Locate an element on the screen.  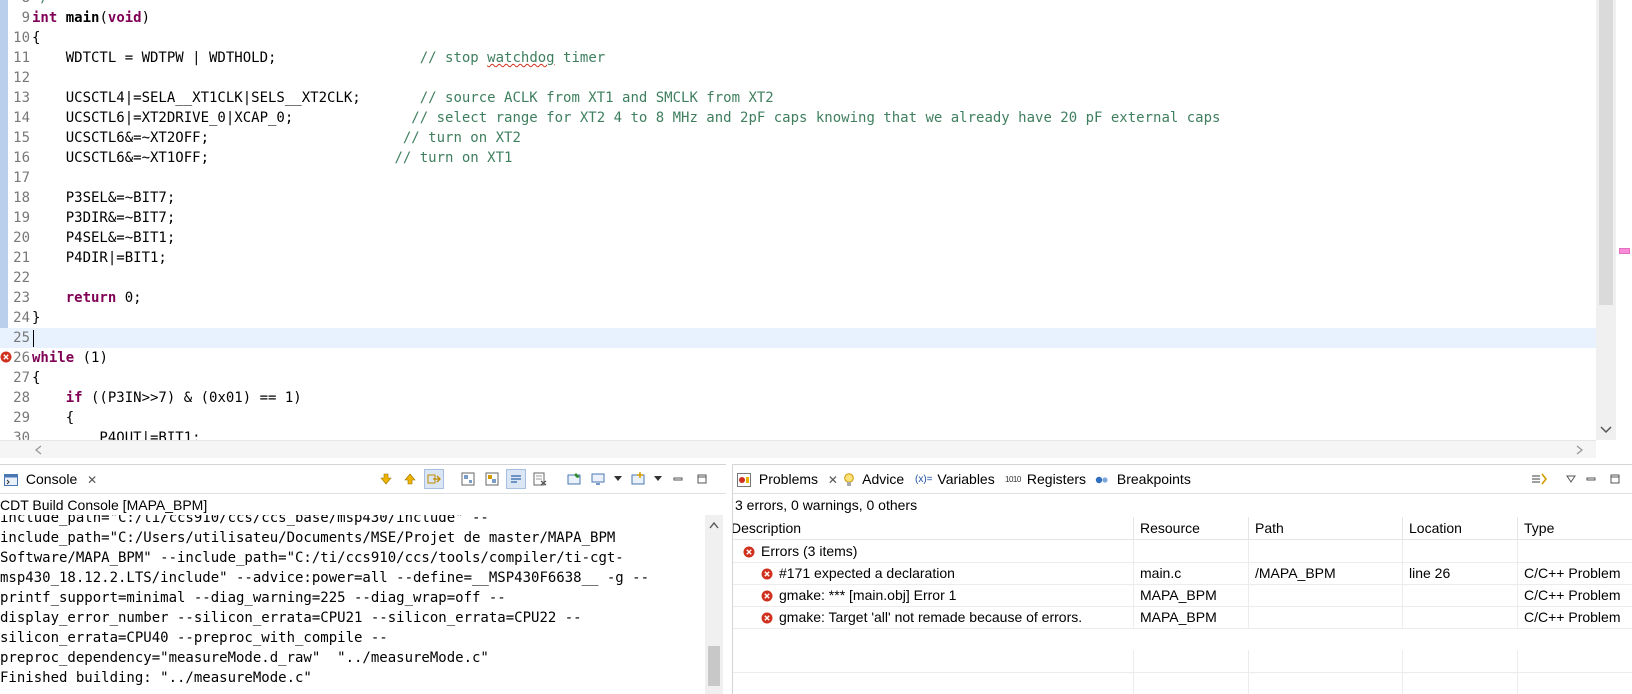
error-icon is located at coordinates (767, 574).